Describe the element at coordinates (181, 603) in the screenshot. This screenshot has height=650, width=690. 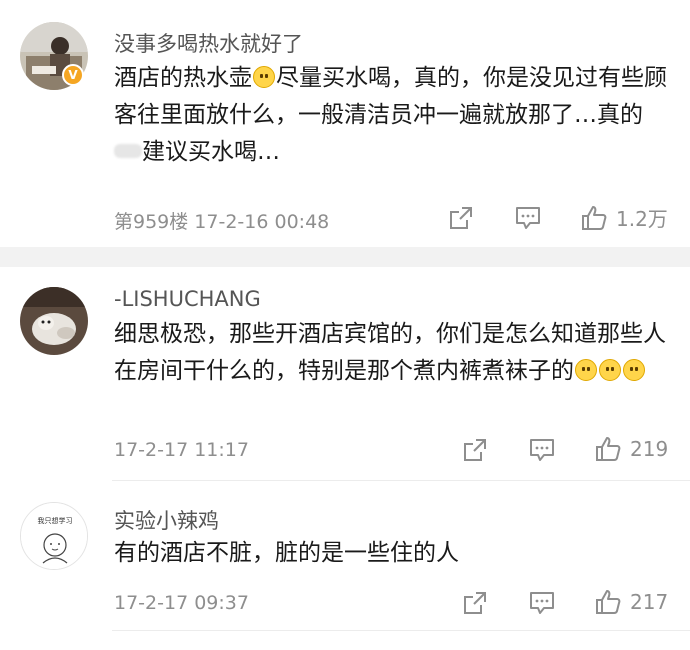
I see `comment-meta: 17-2-17 09:37` at that location.